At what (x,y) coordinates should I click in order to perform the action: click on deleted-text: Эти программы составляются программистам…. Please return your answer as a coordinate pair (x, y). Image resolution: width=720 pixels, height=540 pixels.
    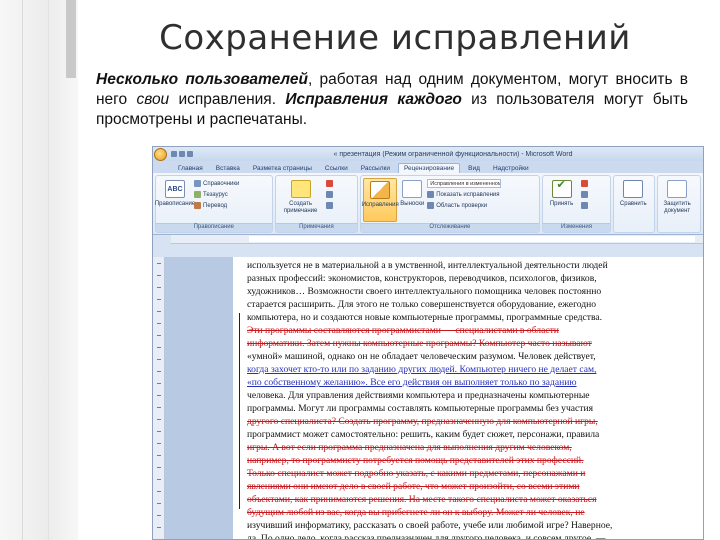
    Looking at the image, I should click on (403, 330).